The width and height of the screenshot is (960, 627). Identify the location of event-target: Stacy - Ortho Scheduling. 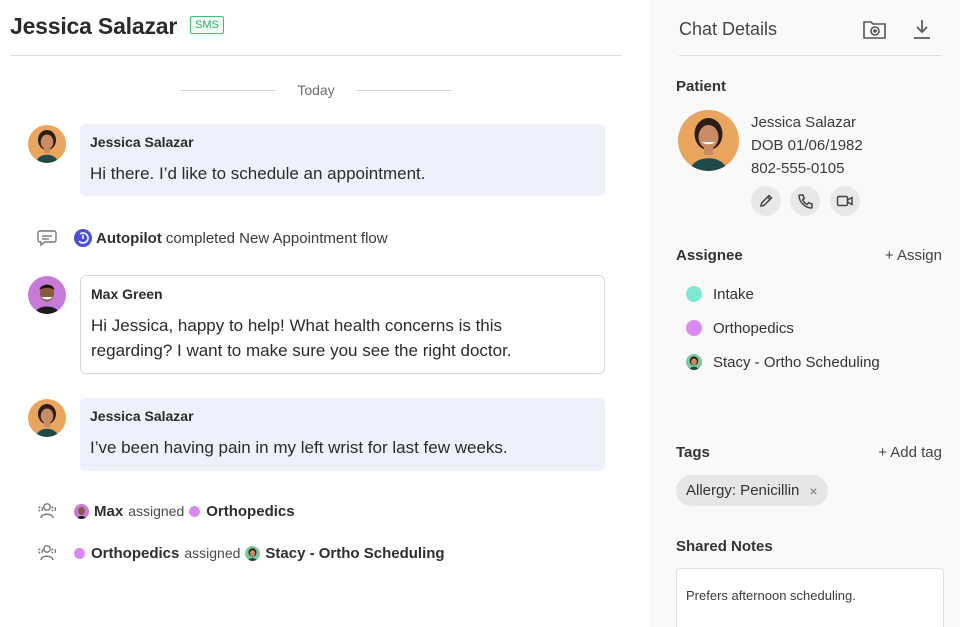
(355, 553).